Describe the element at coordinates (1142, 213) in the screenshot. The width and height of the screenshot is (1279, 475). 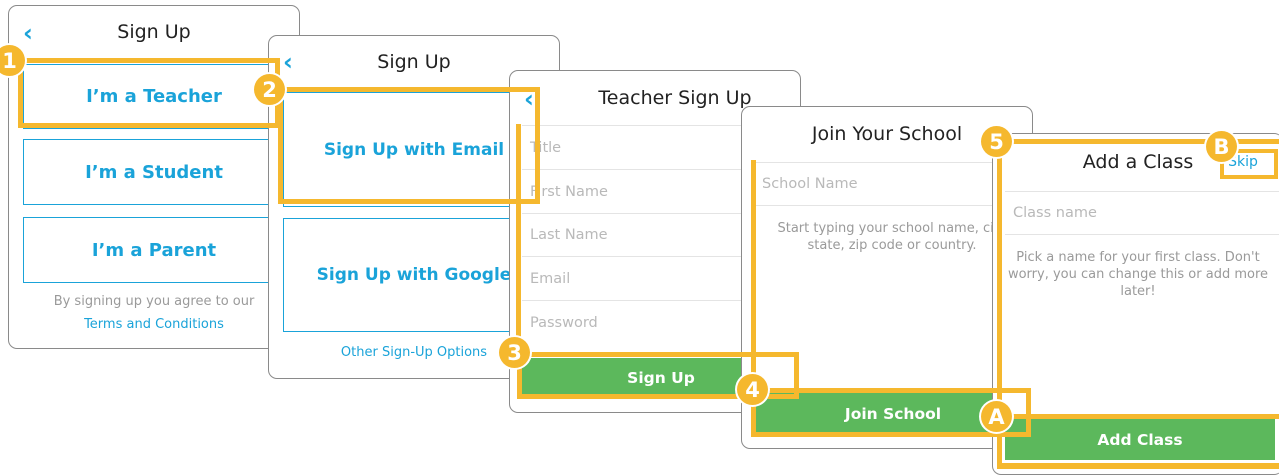
I see `class-name-field: Class name` at that location.